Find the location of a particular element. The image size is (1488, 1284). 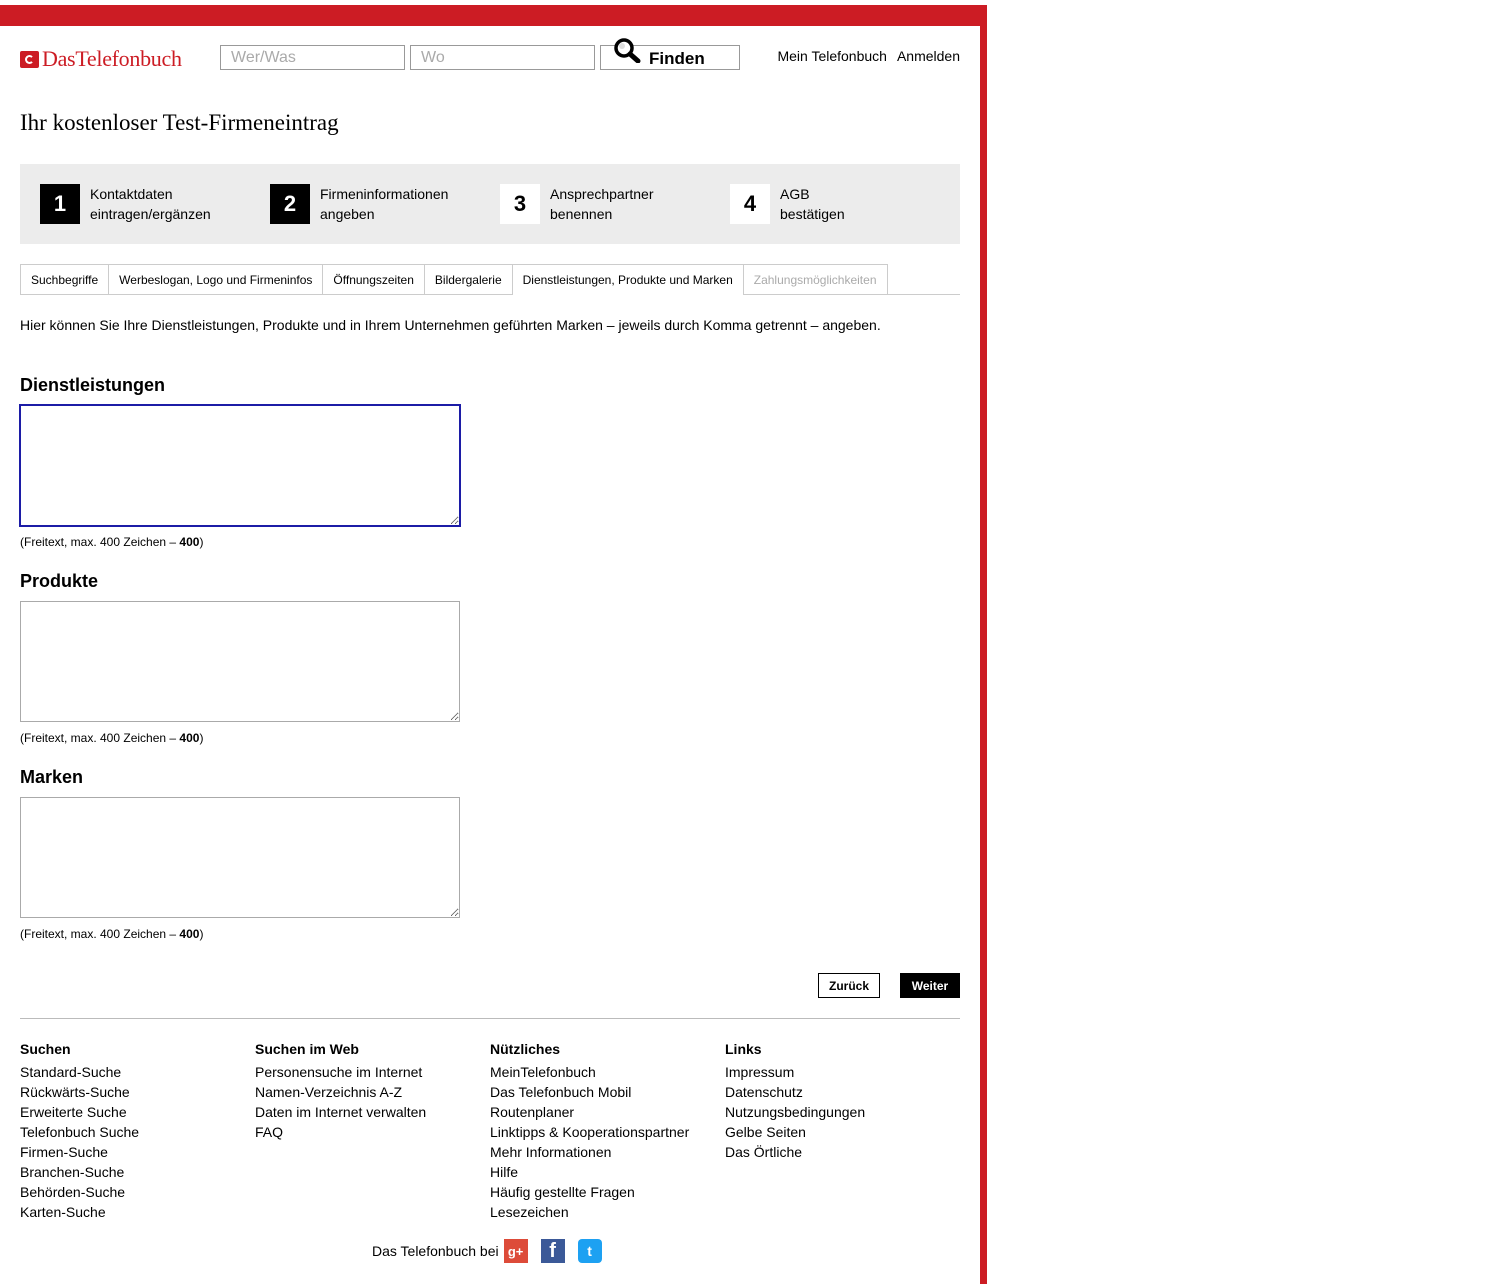

footer-divider is located at coordinates (490, 1018).